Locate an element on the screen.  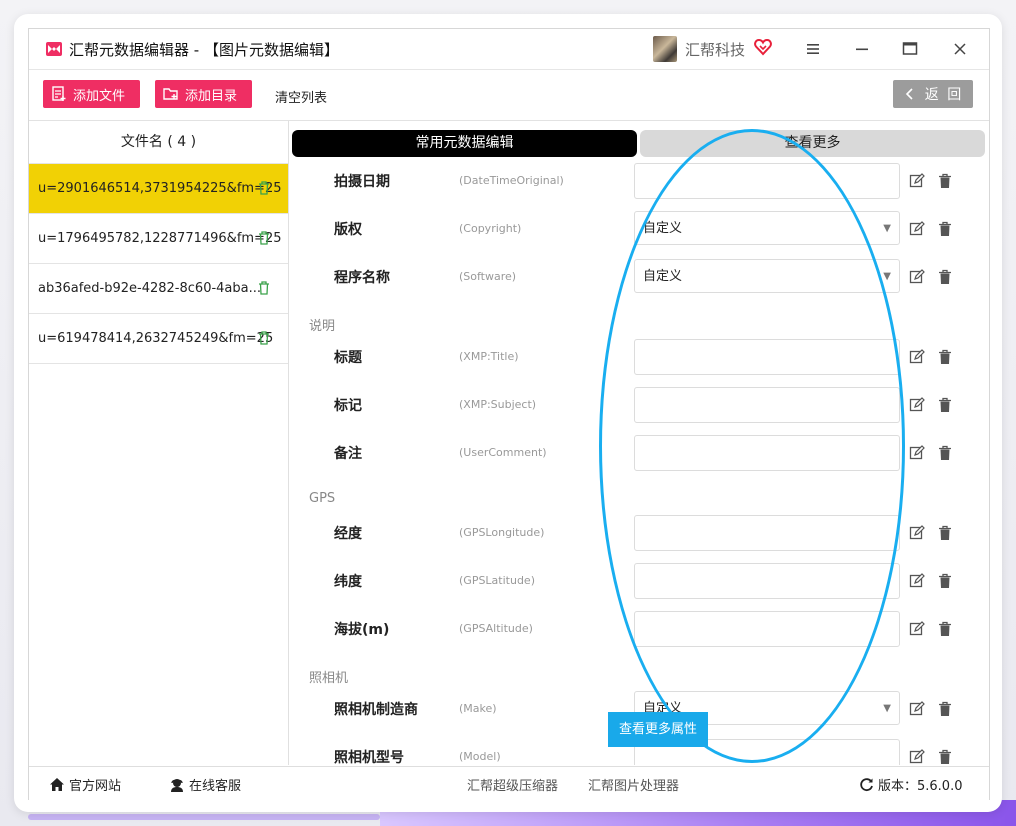
home-icon is located at coordinates (57, 784).